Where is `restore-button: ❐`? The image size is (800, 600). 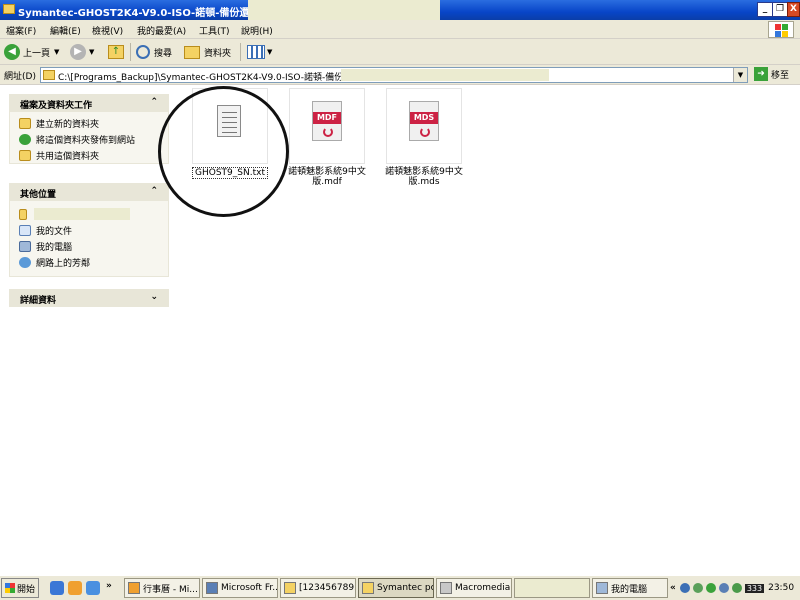 restore-button: ❐ is located at coordinates (780, 9).